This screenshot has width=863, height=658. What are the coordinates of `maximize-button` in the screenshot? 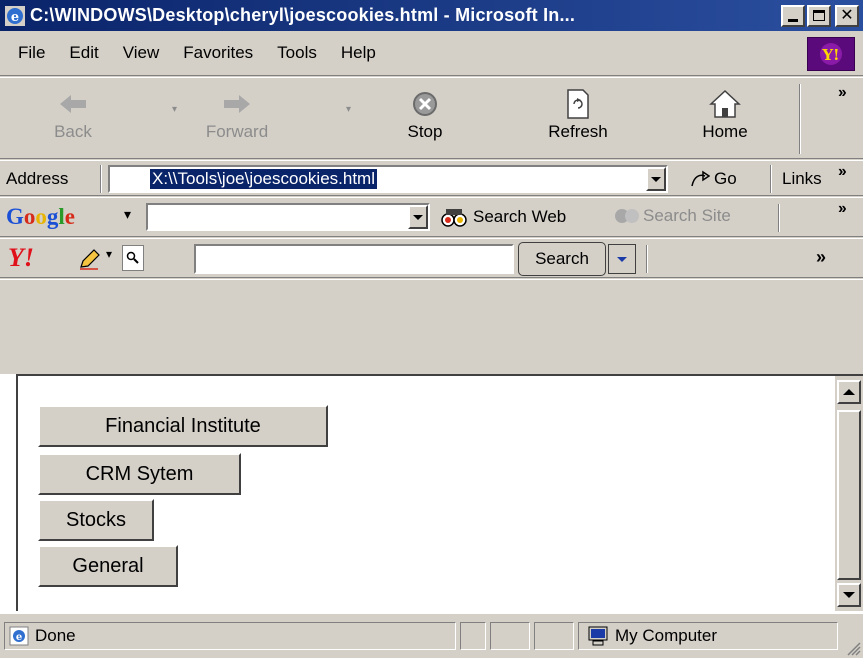 It's located at (819, 15).